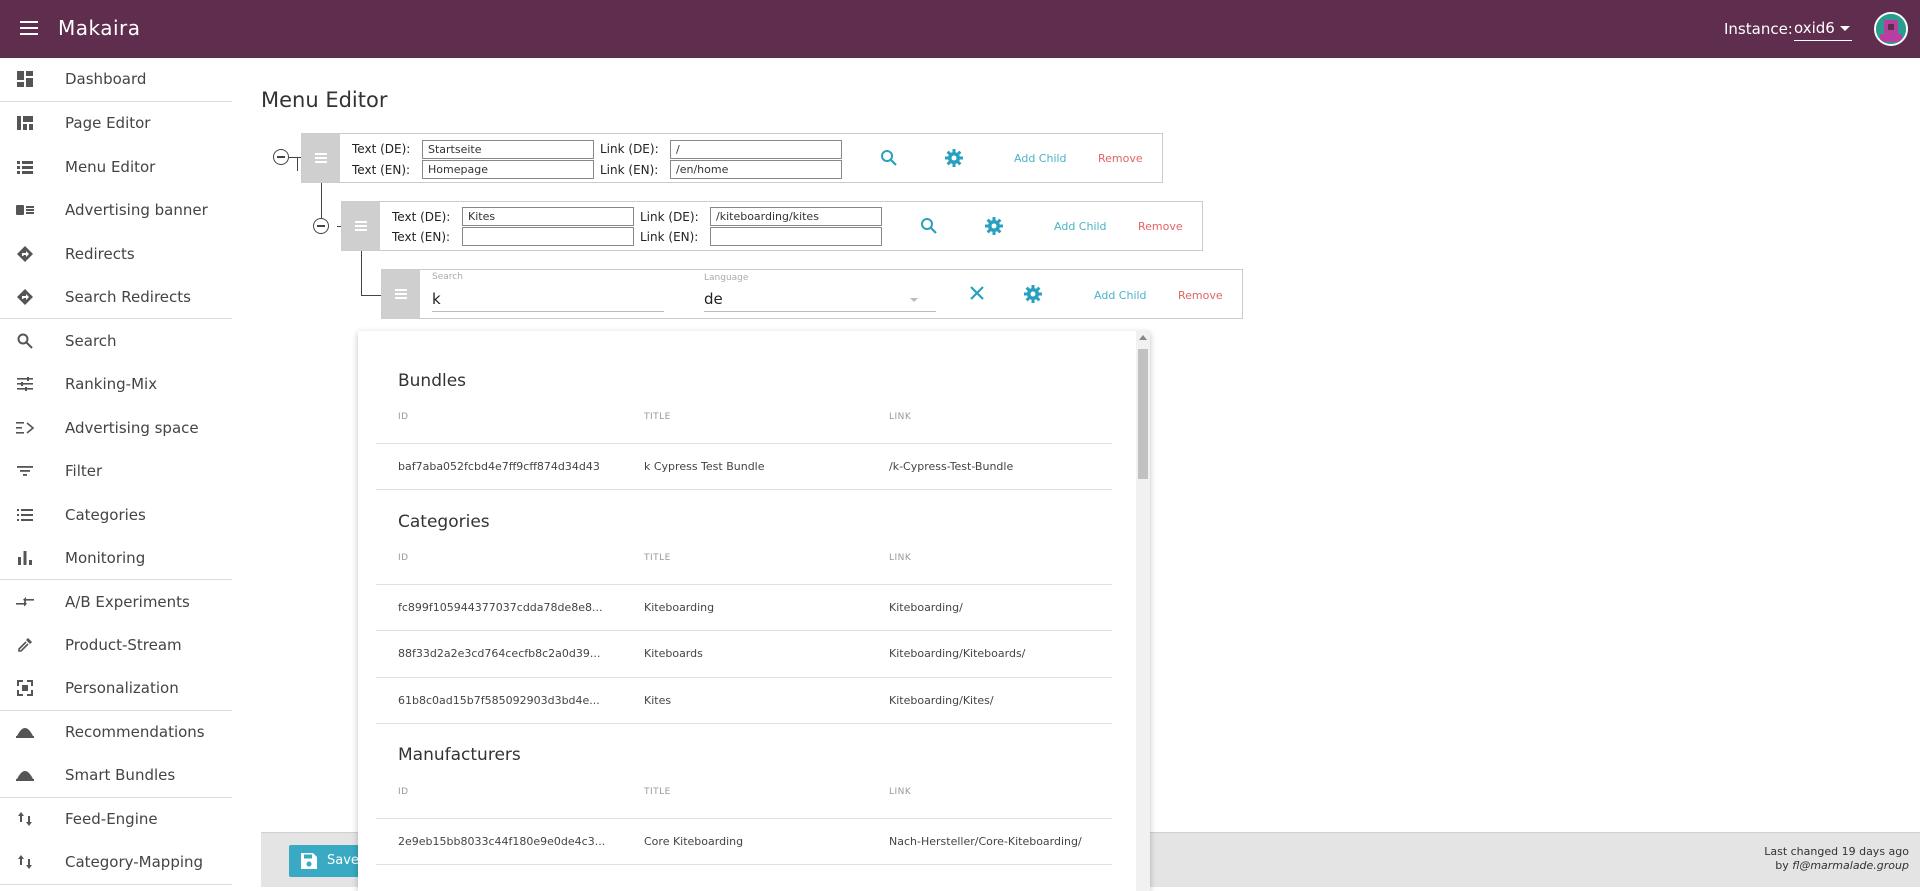 The width and height of the screenshot is (1920, 891). I want to click on sidebar-item-dashboard: Dashboard, so click(116, 80).